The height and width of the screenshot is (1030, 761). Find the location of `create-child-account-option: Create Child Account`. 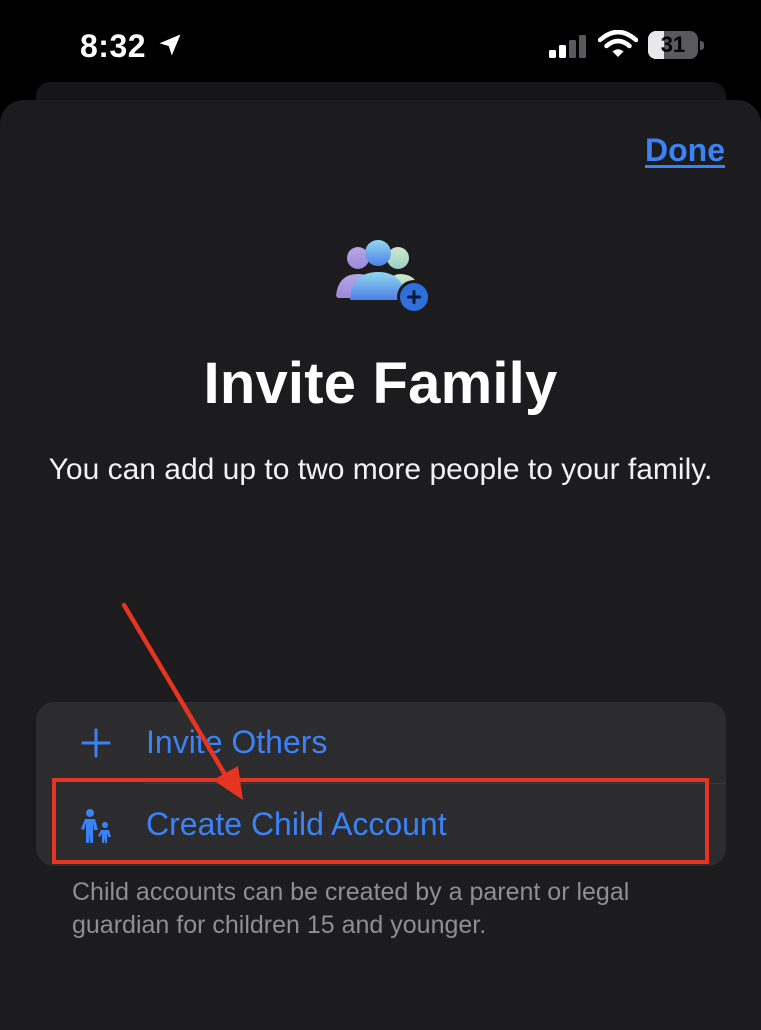

create-child-account-option: Create Child Account is located at coordinates (381, 825).